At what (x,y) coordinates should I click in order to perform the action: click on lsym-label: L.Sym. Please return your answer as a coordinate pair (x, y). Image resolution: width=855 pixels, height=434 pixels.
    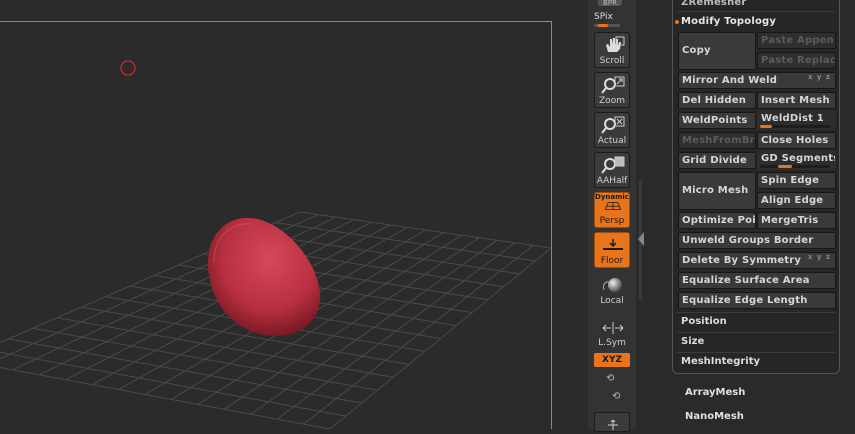
    Looking at the image, I should click on (612, 343).